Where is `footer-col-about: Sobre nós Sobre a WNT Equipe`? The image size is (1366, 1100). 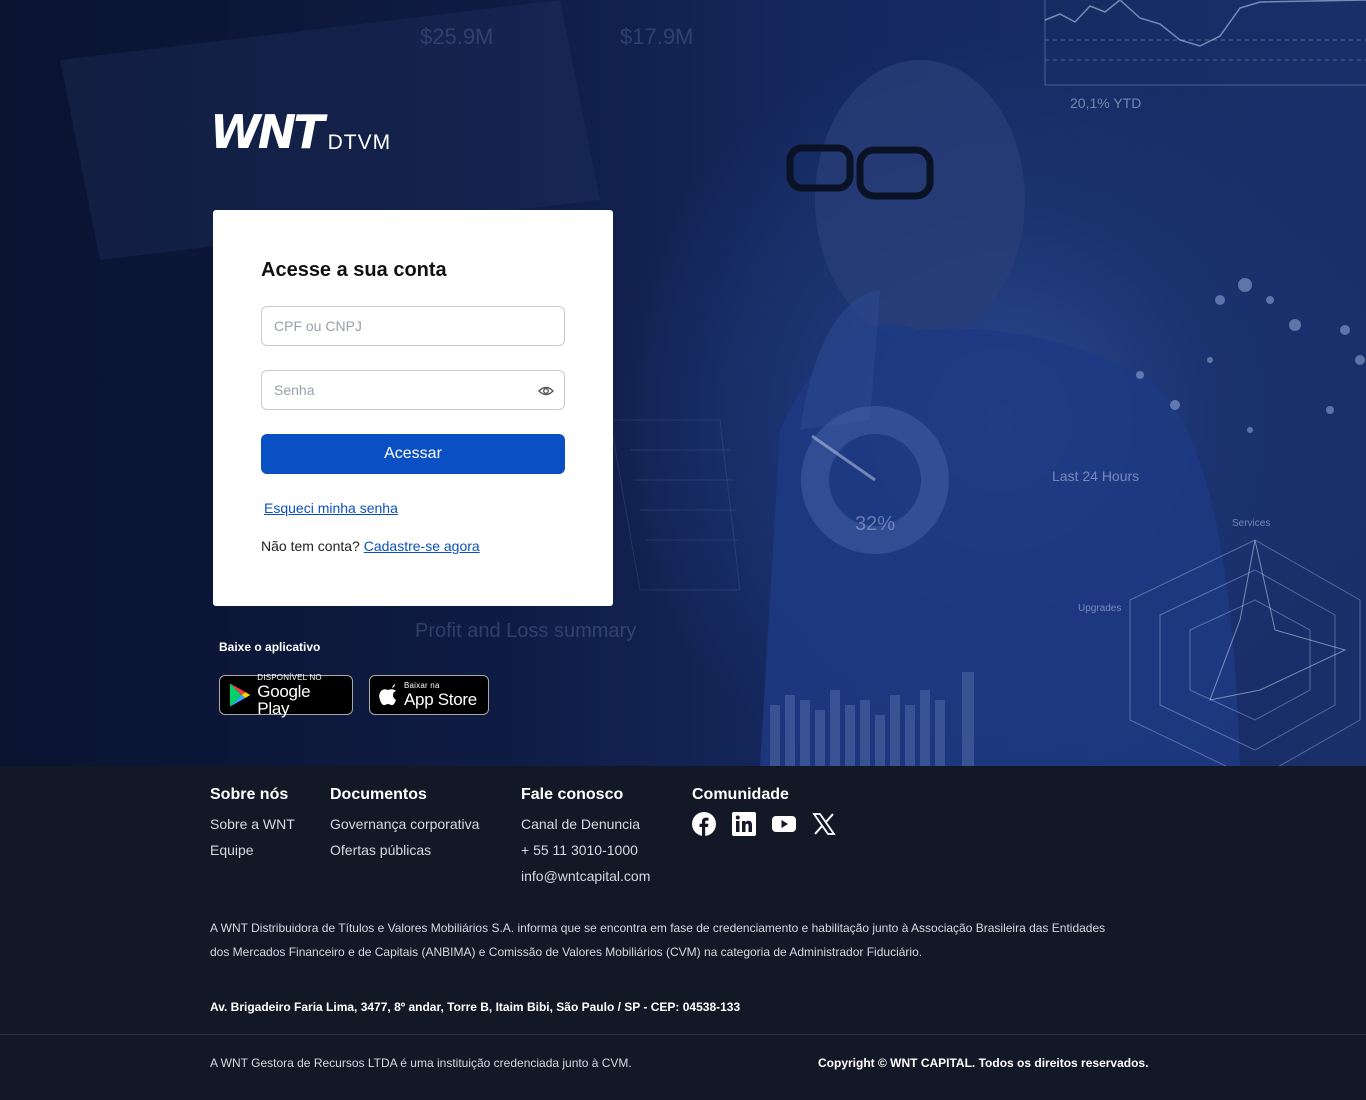 footer-col-about: Sobre nós Sobre a WNT Equipe is located at coordinates (252, 824).